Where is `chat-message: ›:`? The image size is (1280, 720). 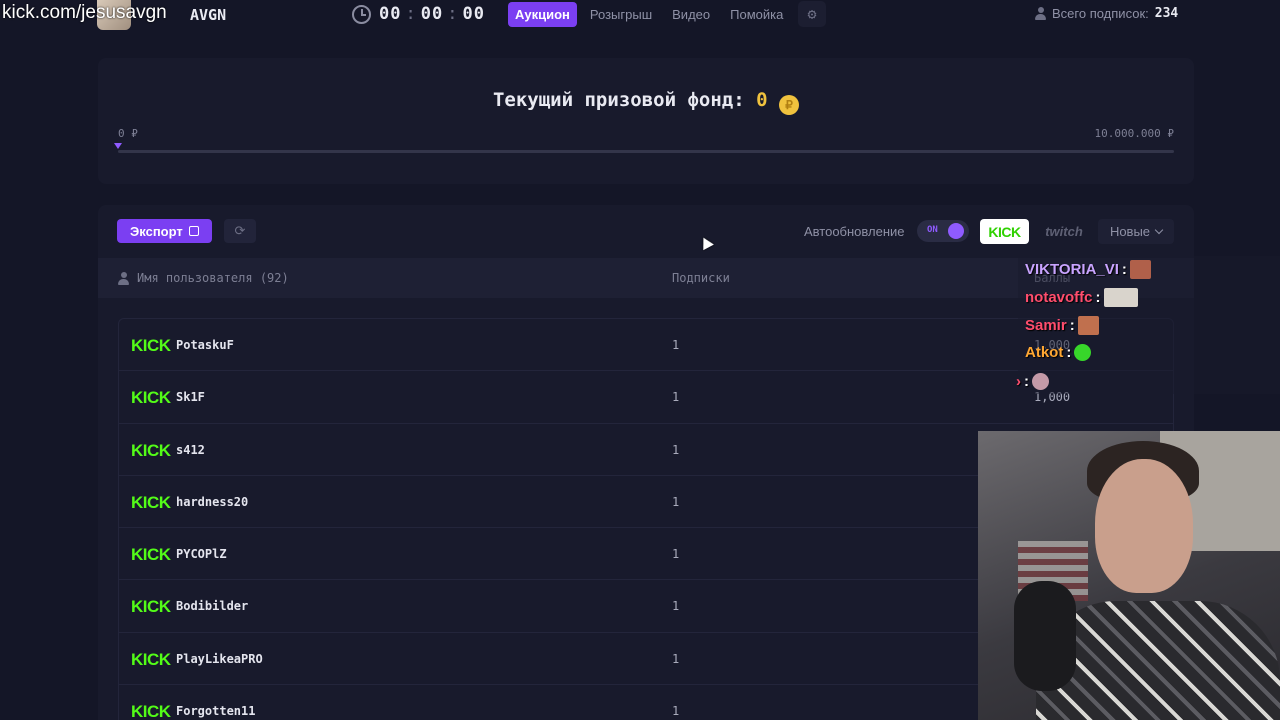
chat-message: ›: is located at coordinates (1032, 381).